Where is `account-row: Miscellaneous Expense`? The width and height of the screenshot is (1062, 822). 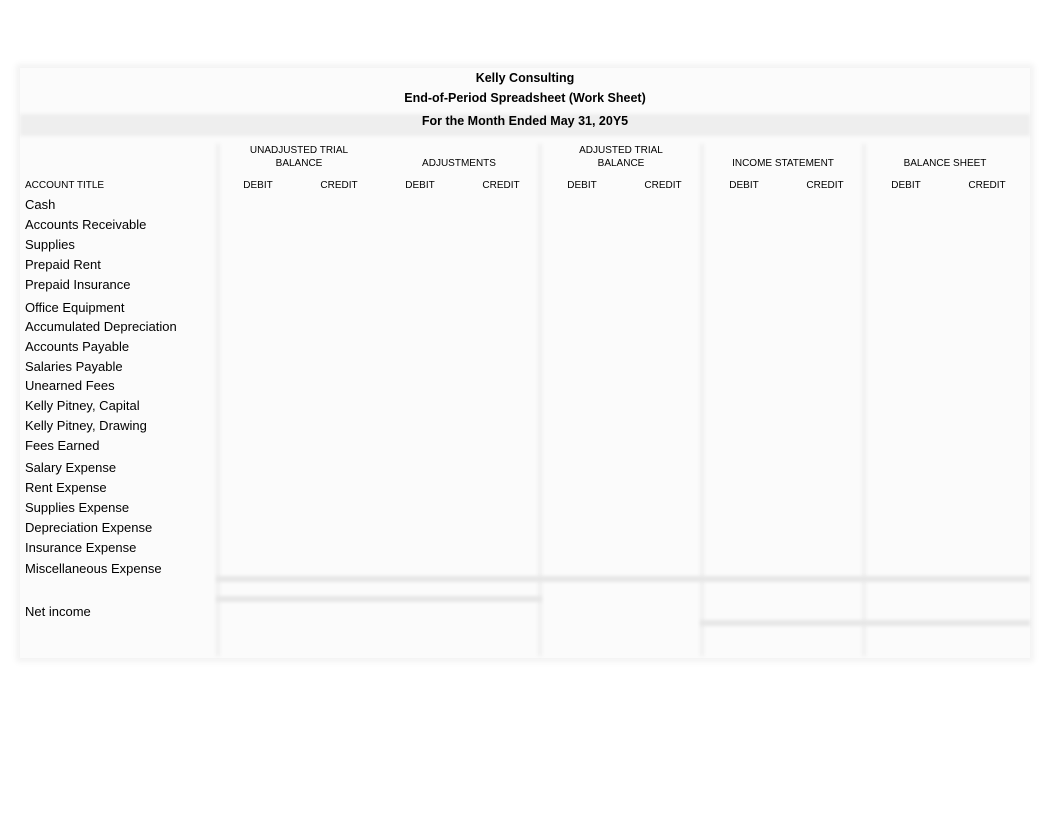 account-row: Miscellaneous Expense is located at coordinates (93, 568).